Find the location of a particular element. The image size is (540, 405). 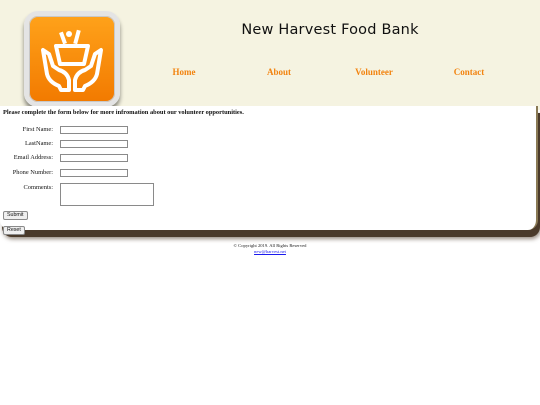

comments-label: Comments: is located at coordinates (38, 187).